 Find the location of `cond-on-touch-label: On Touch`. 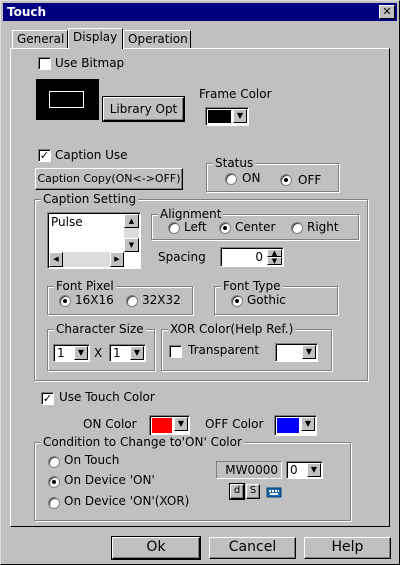

cond-on-touch-label: On Touch is located at coordinates (92, 460).